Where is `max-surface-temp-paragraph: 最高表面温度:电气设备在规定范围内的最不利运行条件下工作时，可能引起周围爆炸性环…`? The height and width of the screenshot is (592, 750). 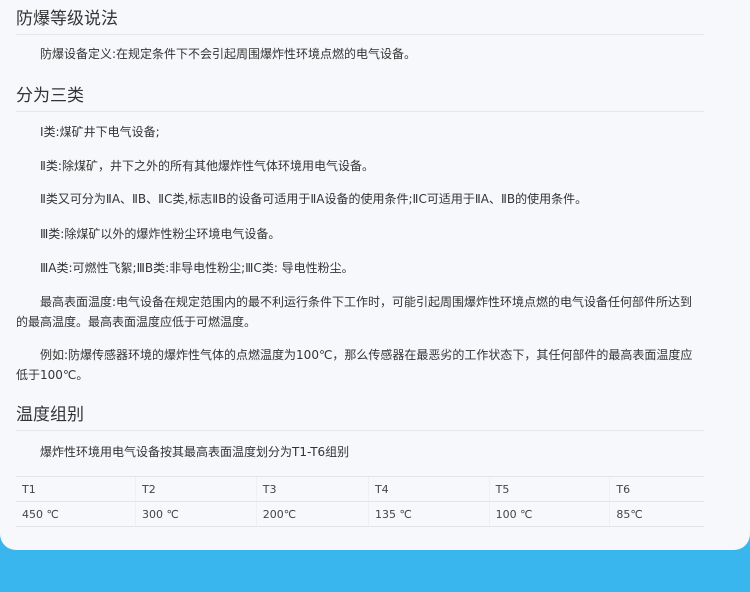 max-surface-temp-paragraph: 最高表面温度:电气设备在规定范围内的最不利运行条件下工作时，可能引起周围爆炸性环… is located at coordinates (354, 312).